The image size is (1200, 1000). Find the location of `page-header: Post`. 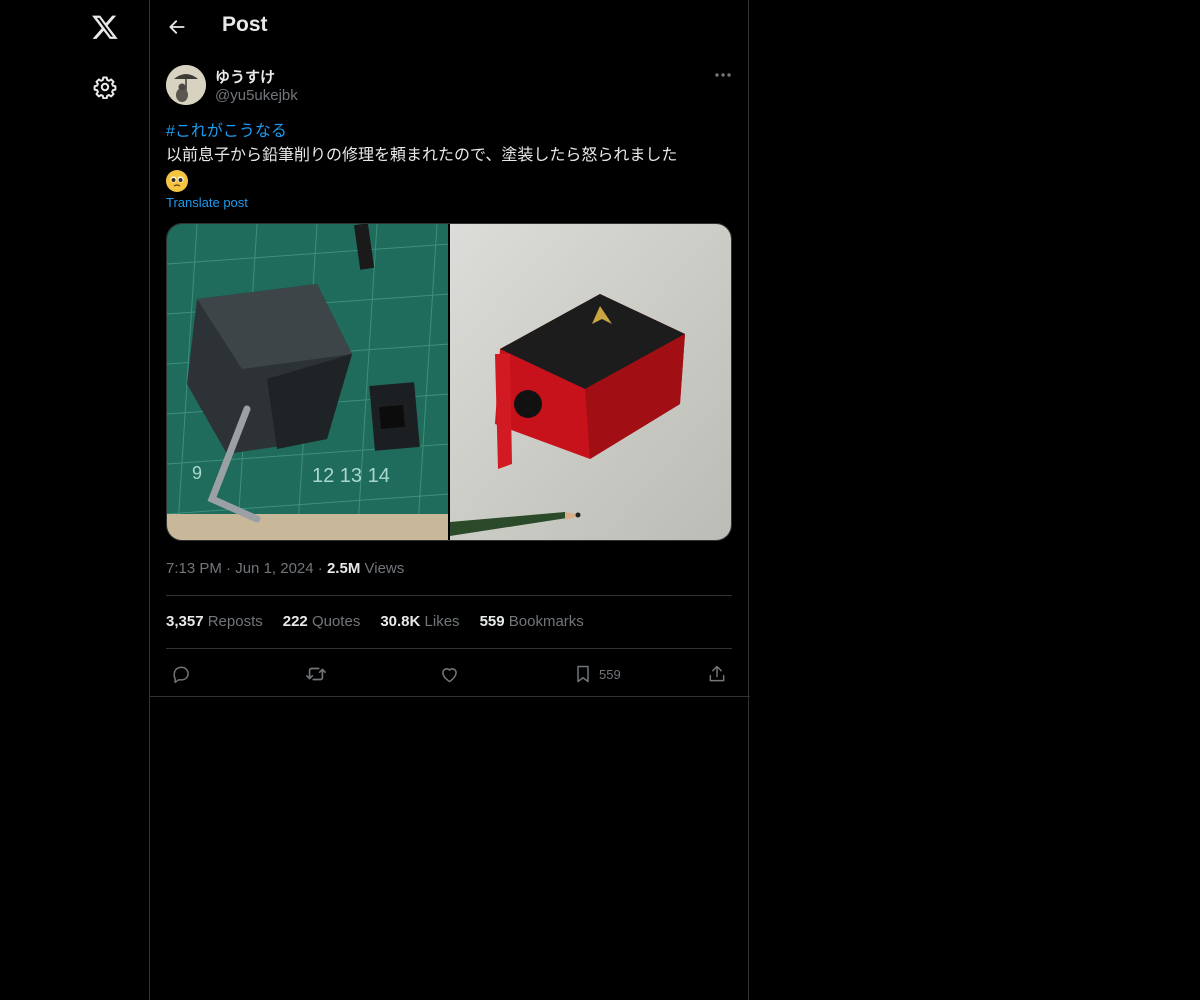

page-header: Post is located at coordinates (450, 27).